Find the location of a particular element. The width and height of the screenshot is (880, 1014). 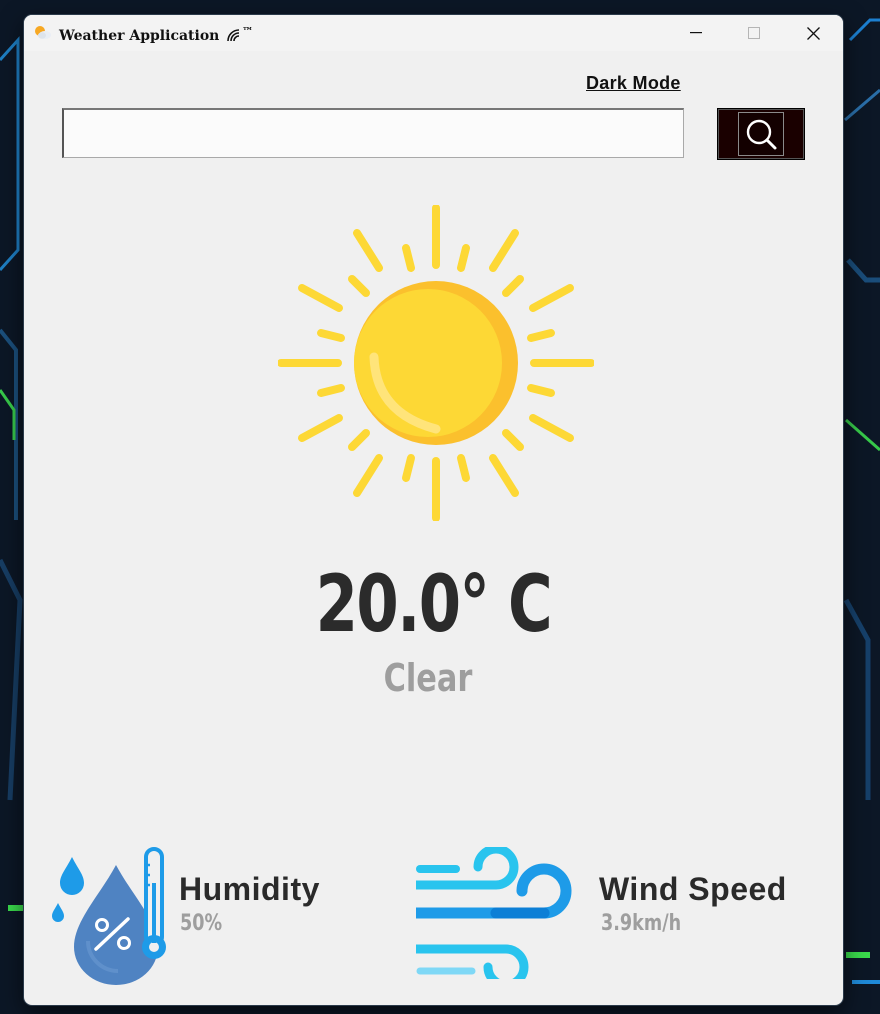

wind-speed-value: 3.9km/h is located at coordinates (641, 923).